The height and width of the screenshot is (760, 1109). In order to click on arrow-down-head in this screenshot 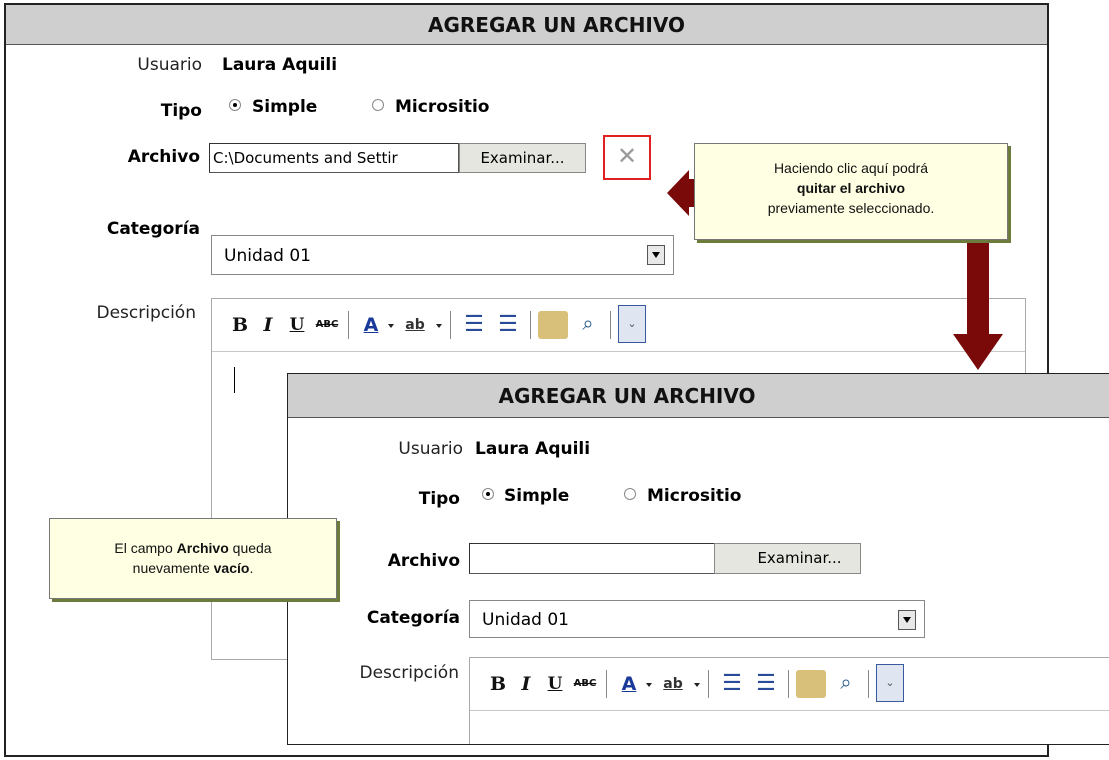, I will do `click(978, 352)`.